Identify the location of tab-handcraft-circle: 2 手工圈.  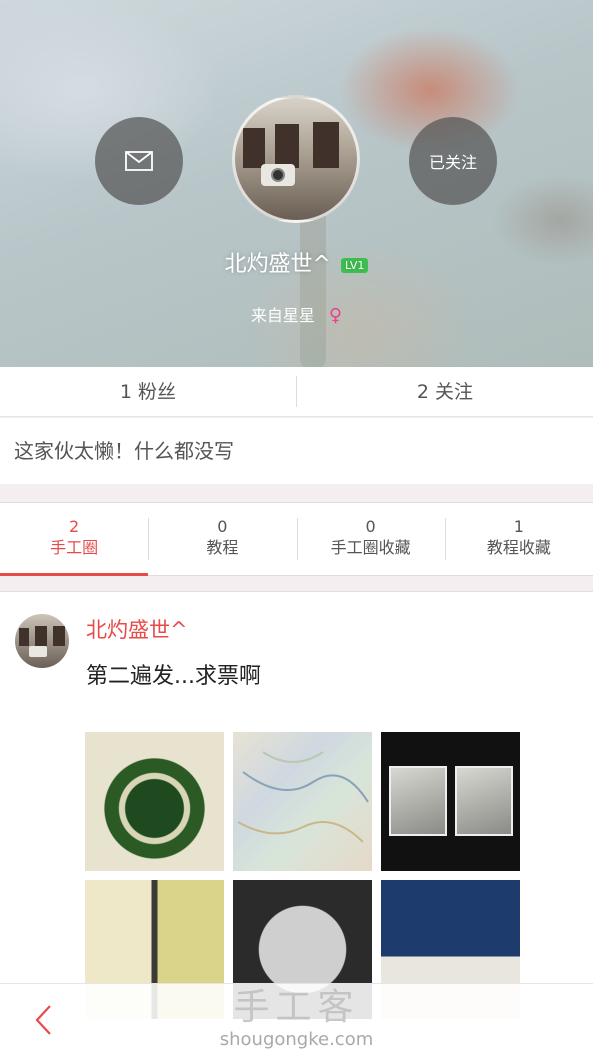
(74, 539).